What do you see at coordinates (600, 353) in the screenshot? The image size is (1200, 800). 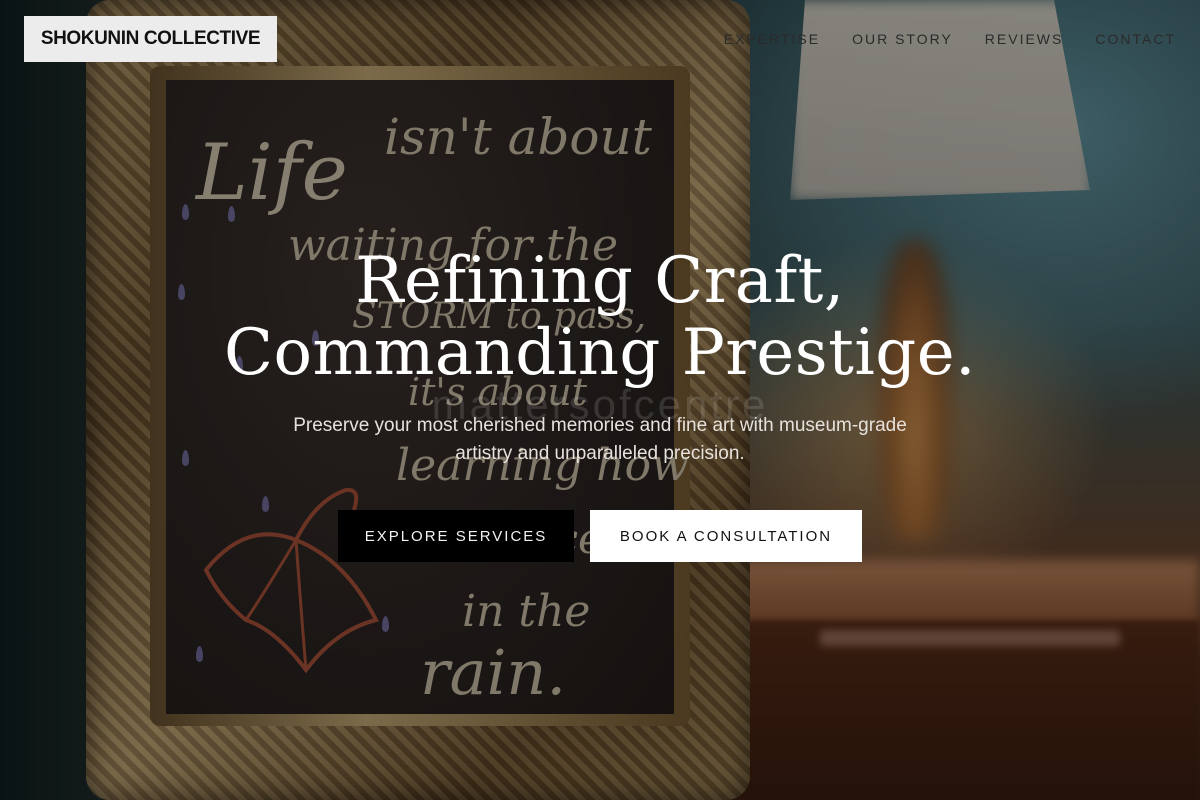 I see `hero-title-line-2: Commanding Prestige.` at bounding box center [600, 353].